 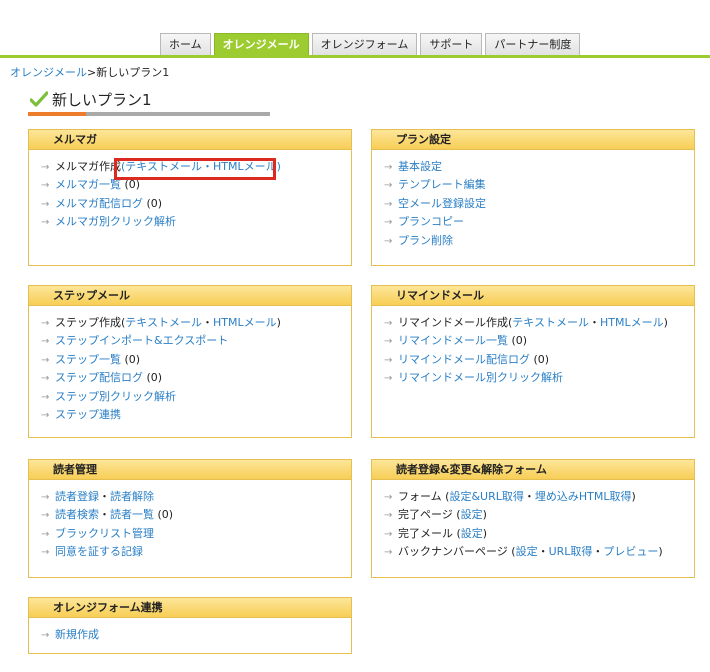 What do you see at coordinates (149, 114) in the screenshot?
I see `title-underline` at bounding box center [149, 114].